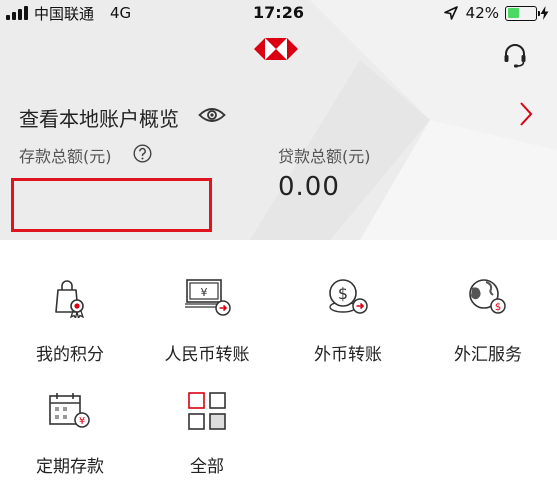 The image size is (557, 490). I want to click on cny-transfer-icon: ¥, so click(208, 297).